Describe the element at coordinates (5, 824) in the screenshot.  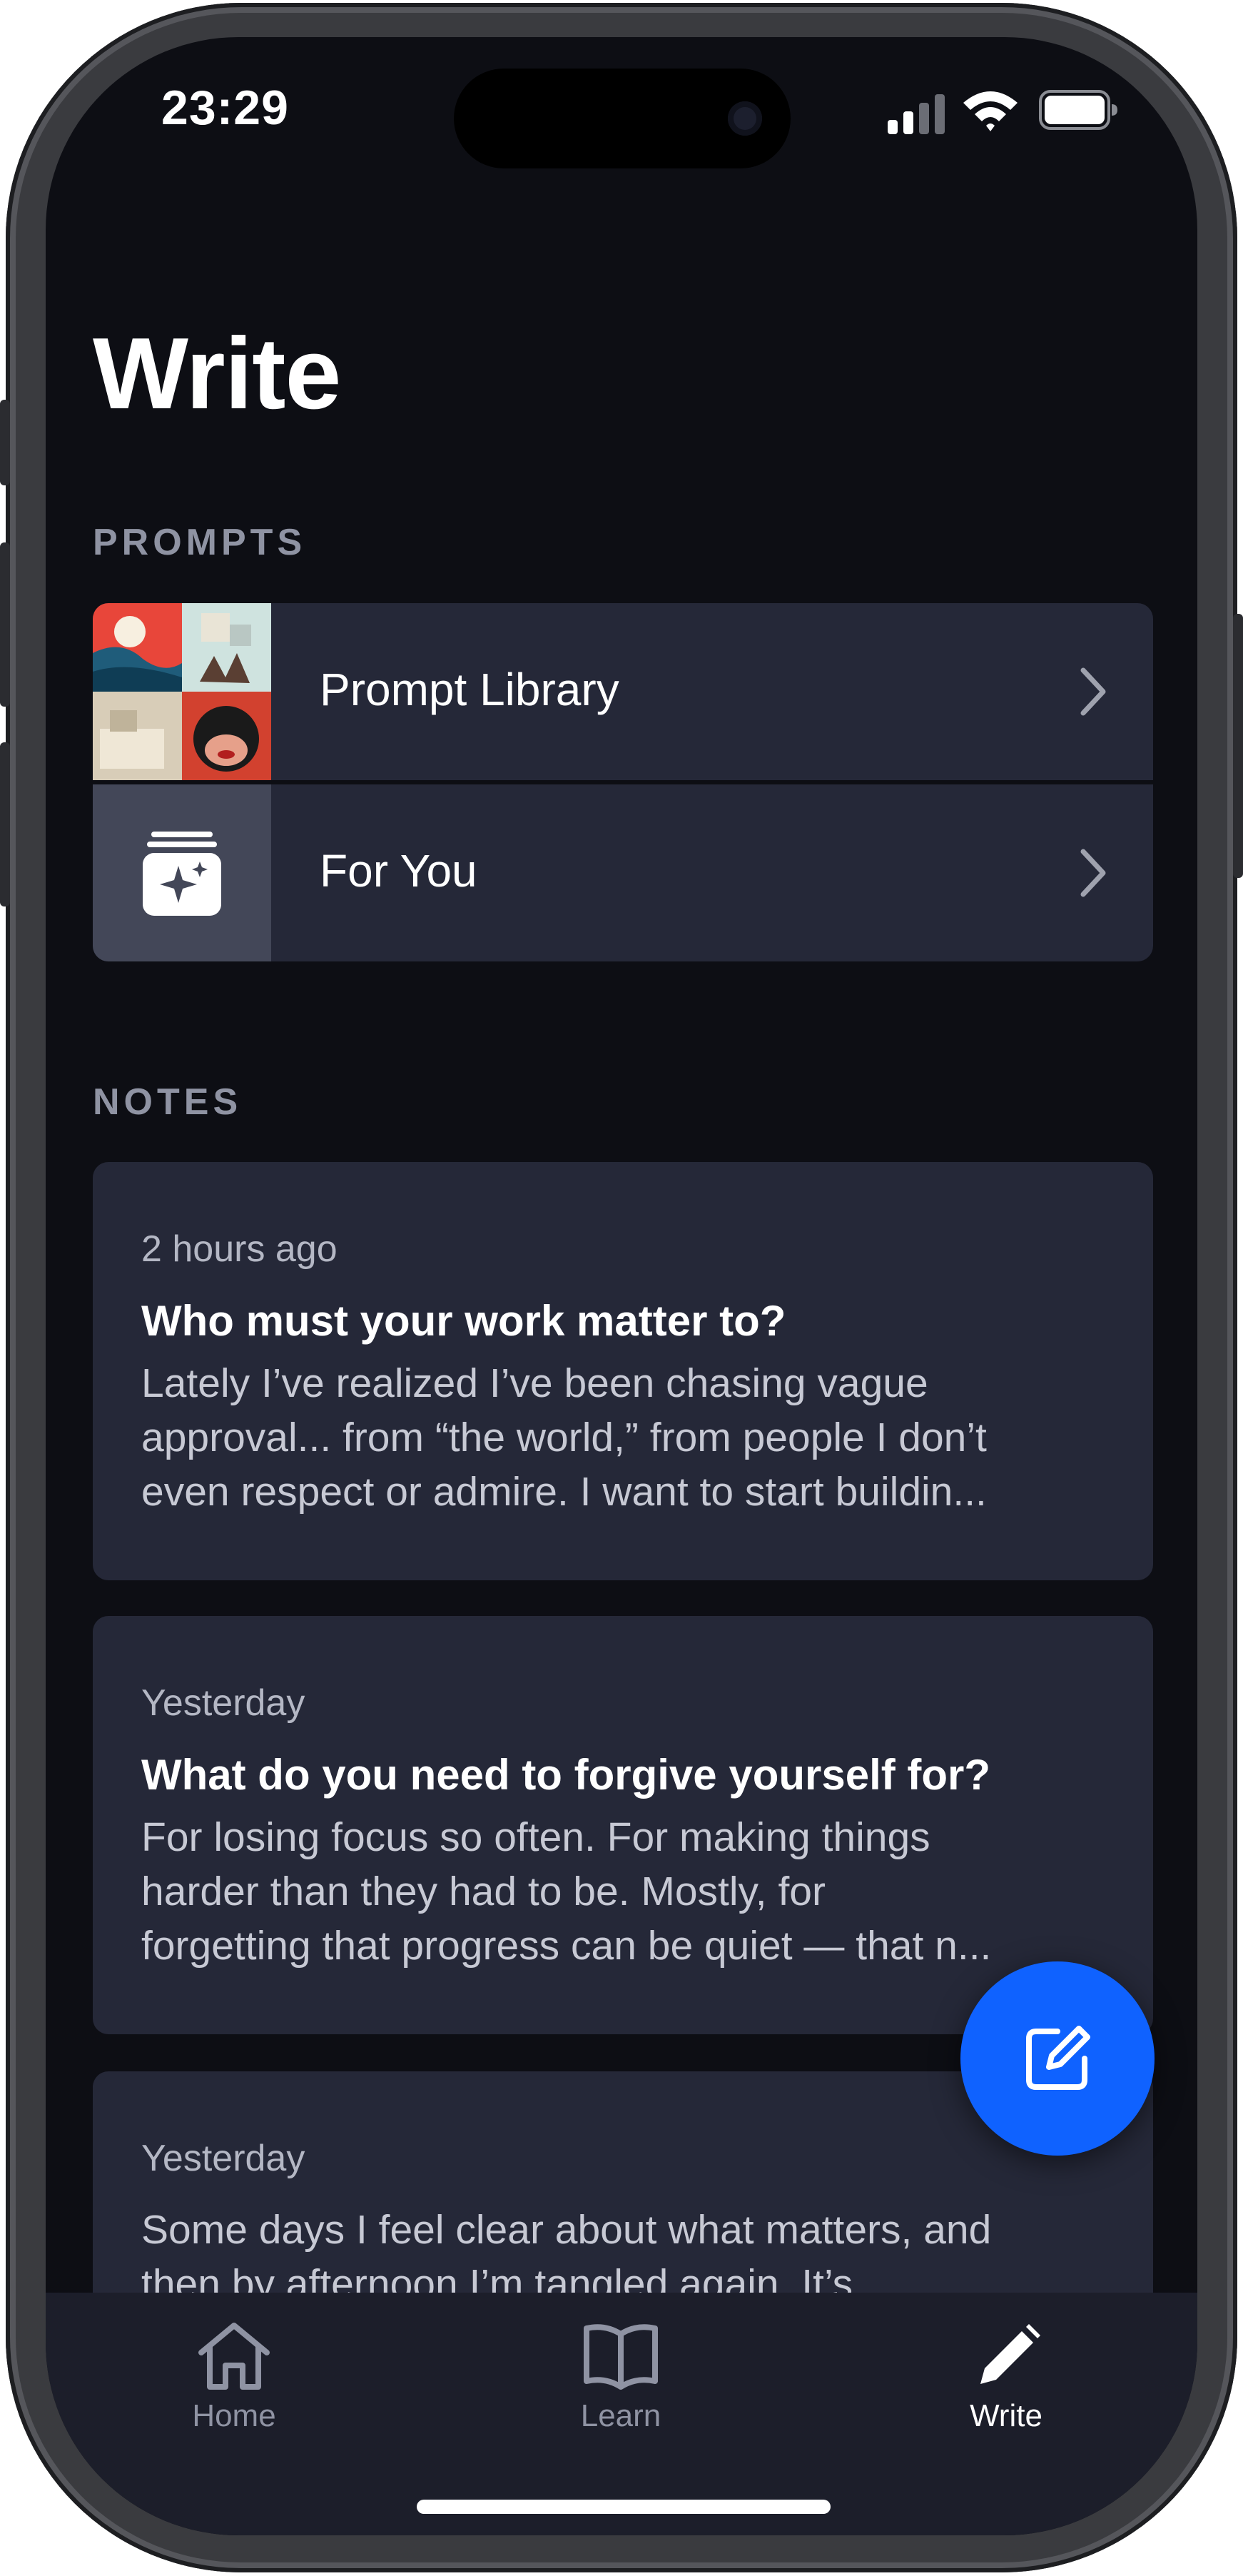
I see `volume-down-button` at that location.